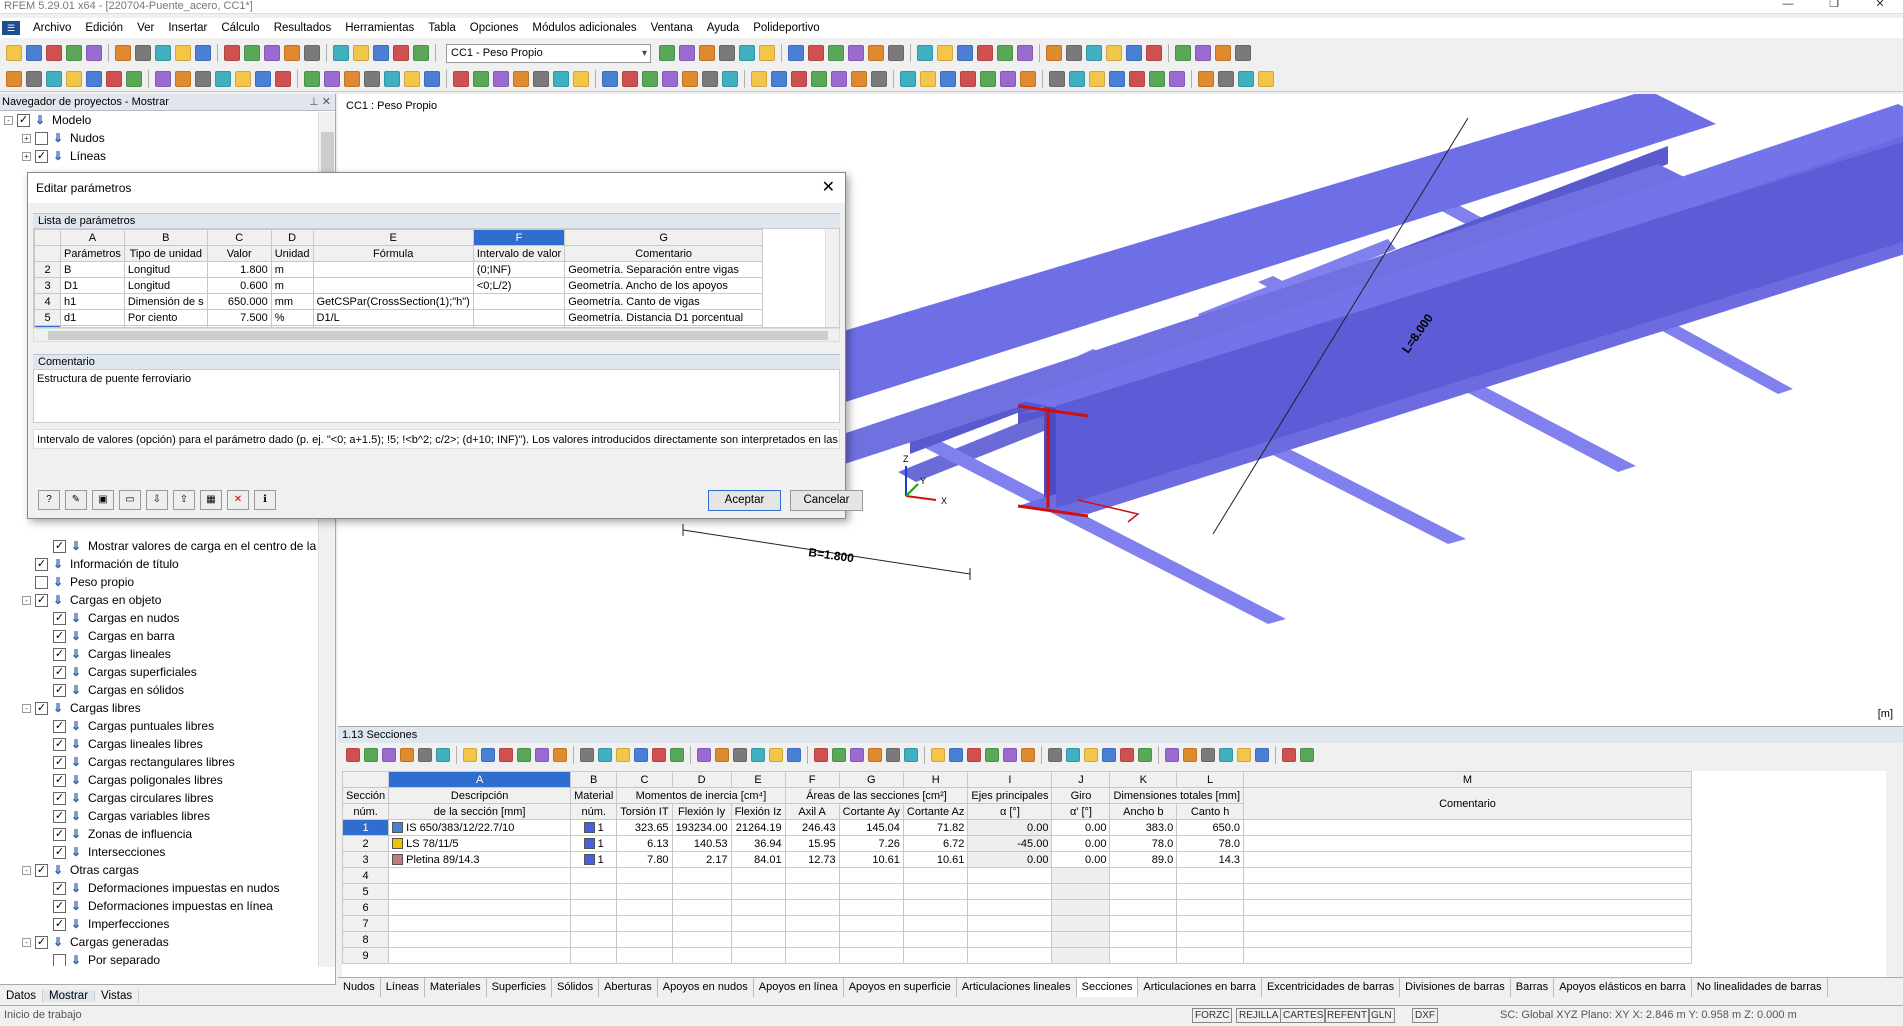 The width and height of the screenshot is (1903, 1026). I want to click on app-icon: ☰, so click(11, 28).